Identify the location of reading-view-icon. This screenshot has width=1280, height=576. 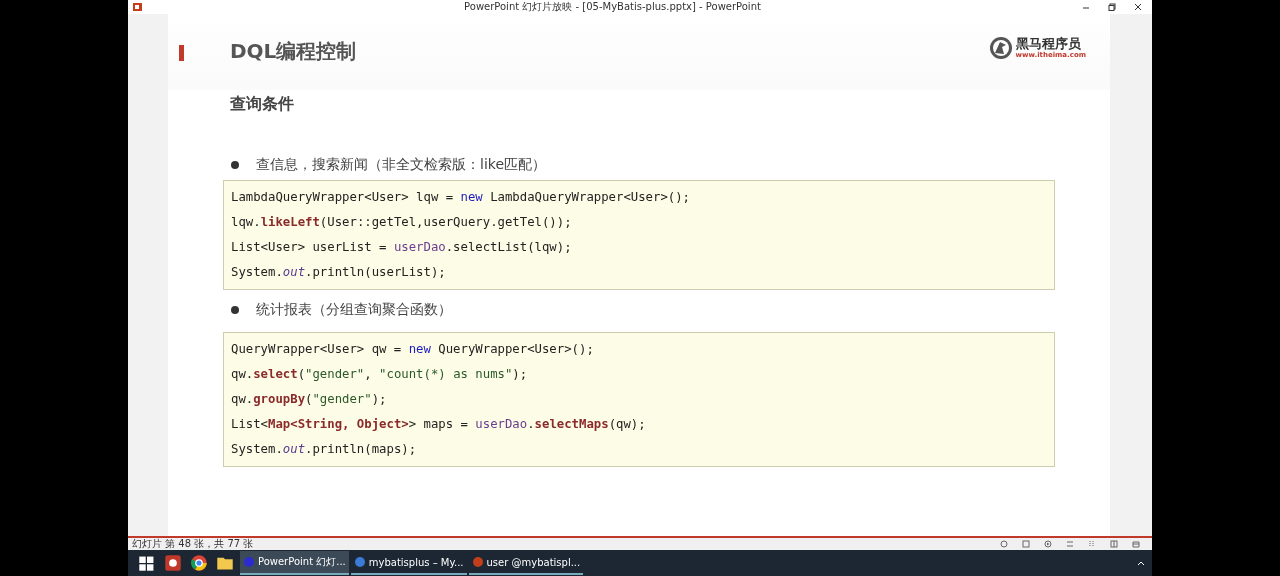
(1136, 544).